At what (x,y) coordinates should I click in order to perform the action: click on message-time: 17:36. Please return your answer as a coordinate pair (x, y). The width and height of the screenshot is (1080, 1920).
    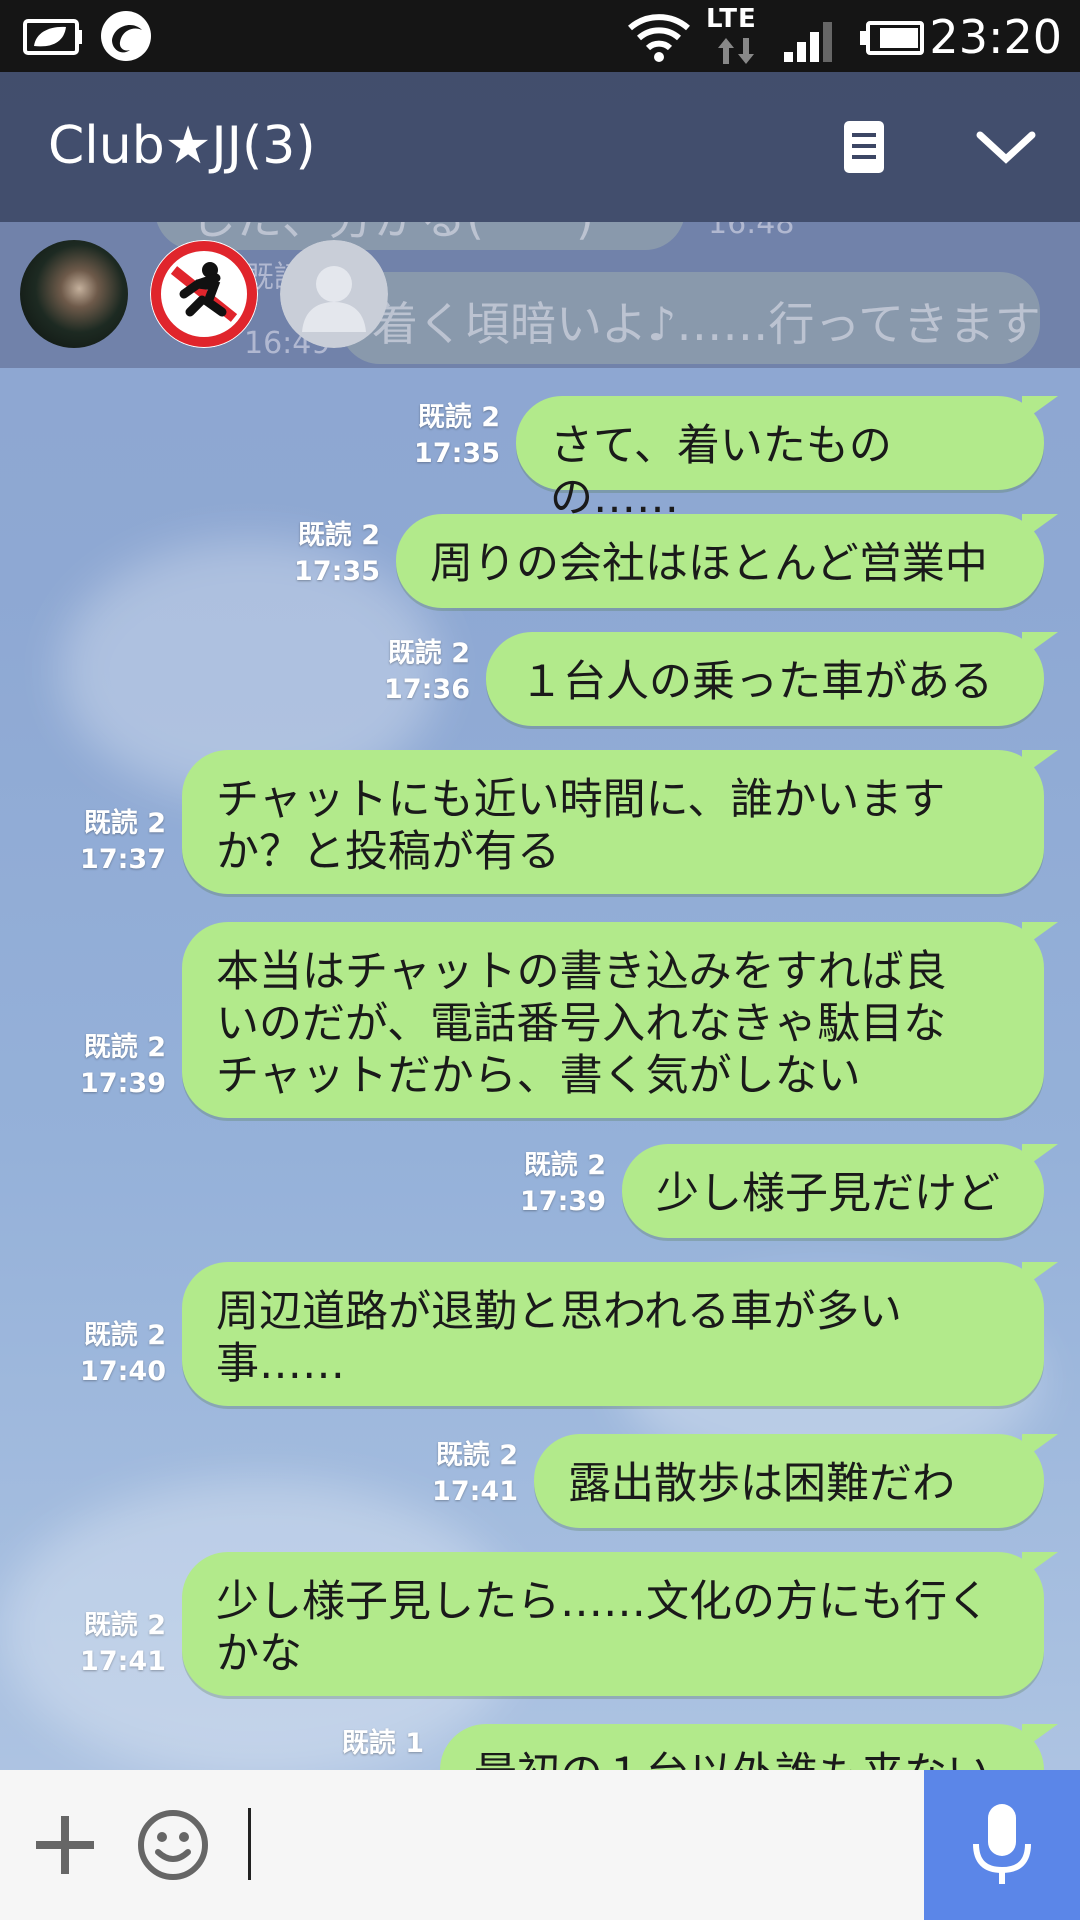
    Looking at the image, I should click on (427, 689).